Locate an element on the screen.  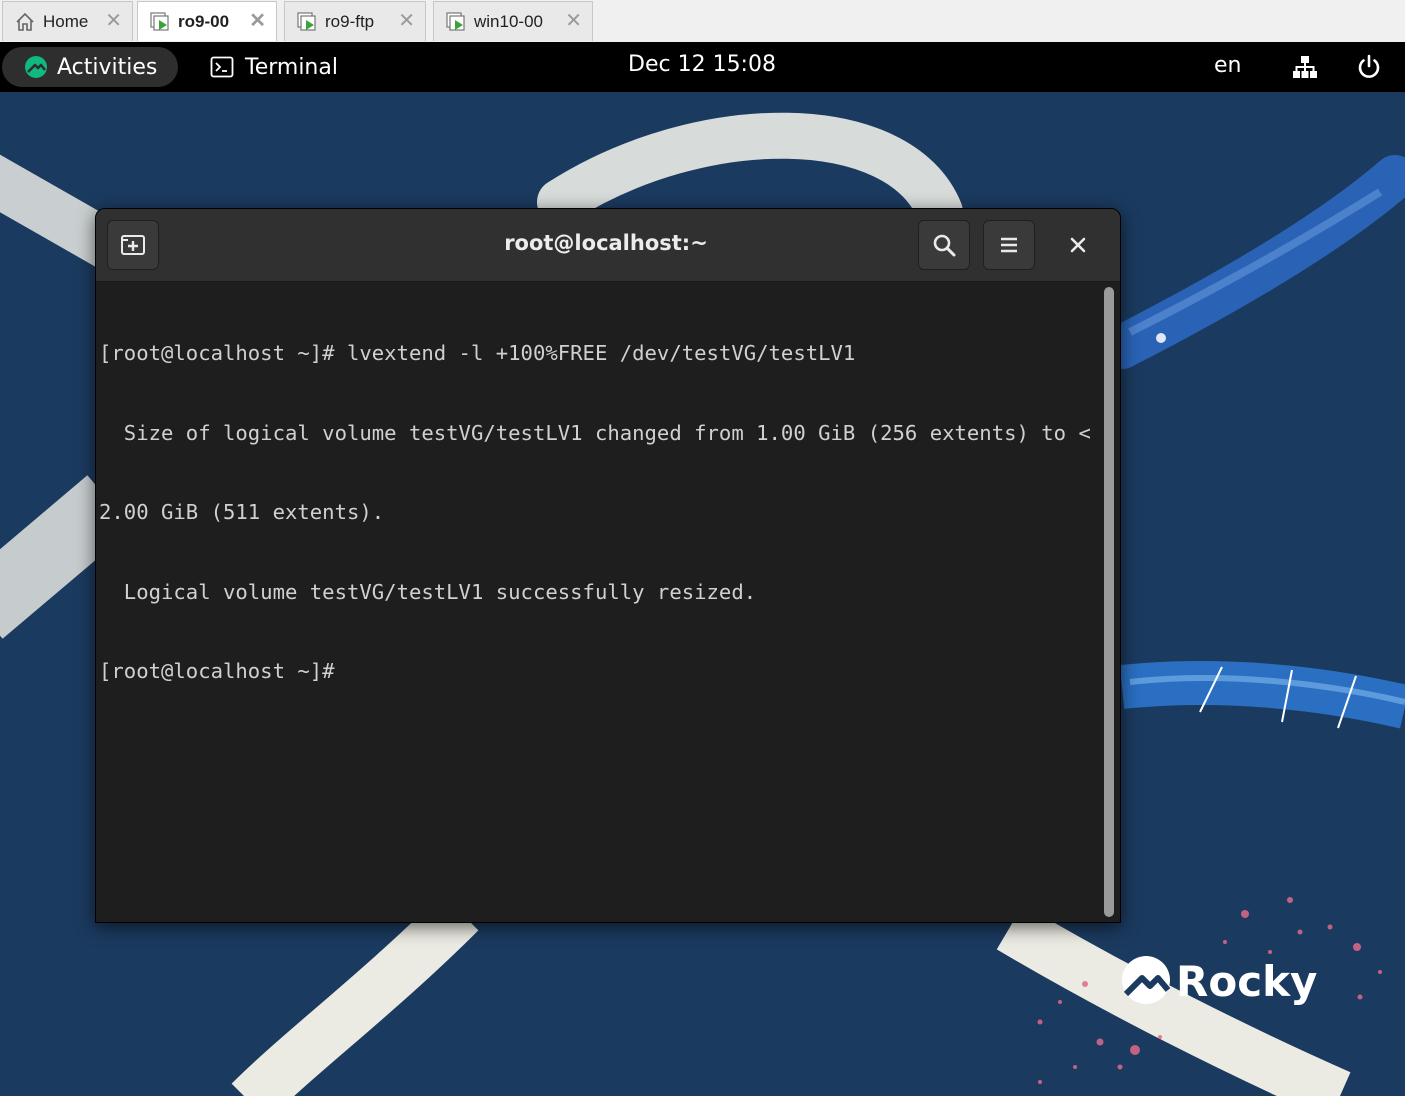
new-tab-icon is located at coordinates (133, 245).